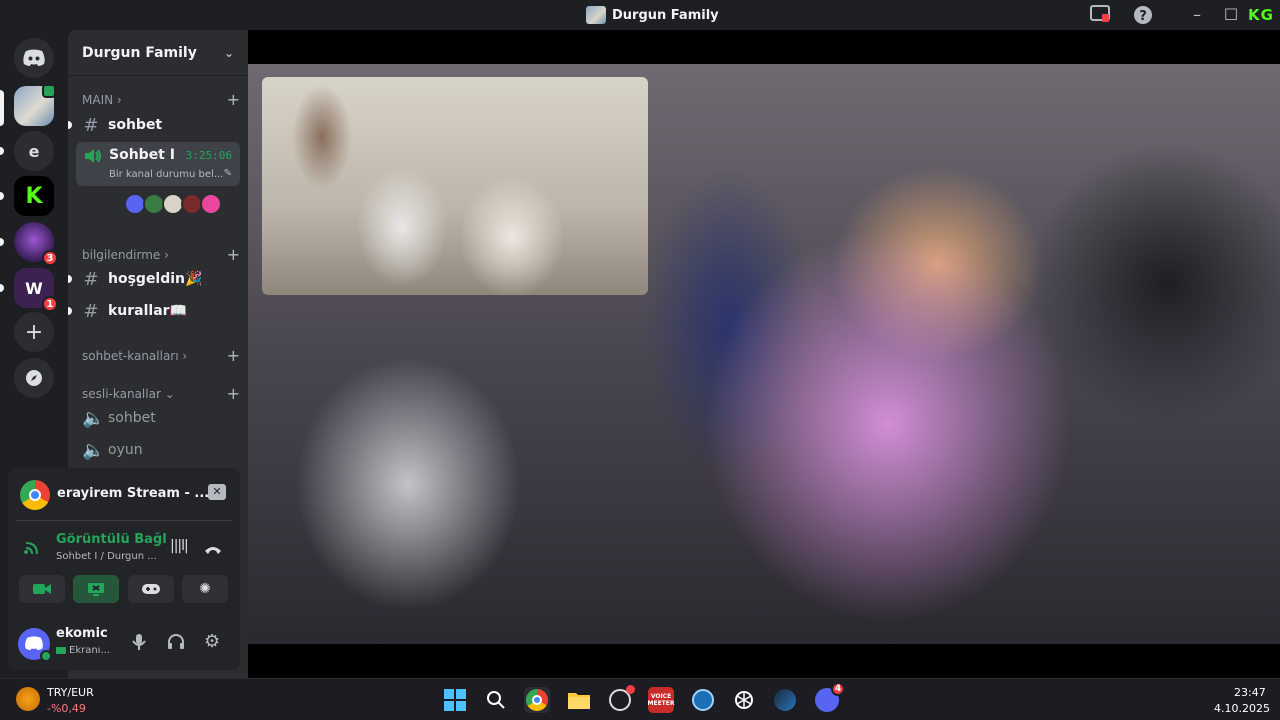 The width and height of the screenshot is (1280, 720). I want to click on voice-channel-label: Sohbet I, so click(142, 155).